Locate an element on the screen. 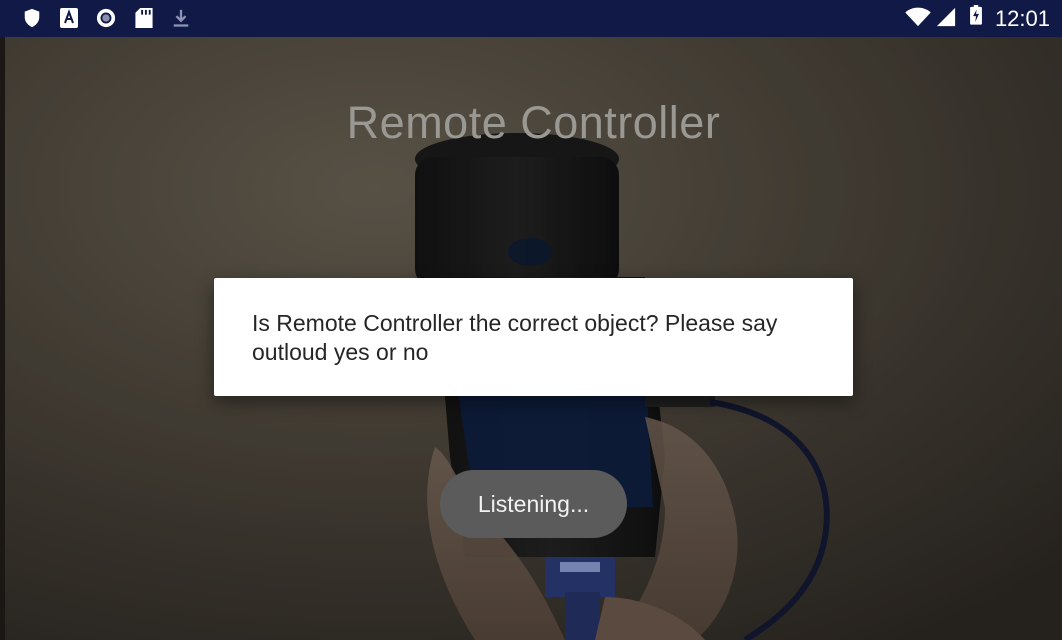 The height and width of the screenshot is (640, 1062). battery-charging-icon is located at coordinates (976, 15).